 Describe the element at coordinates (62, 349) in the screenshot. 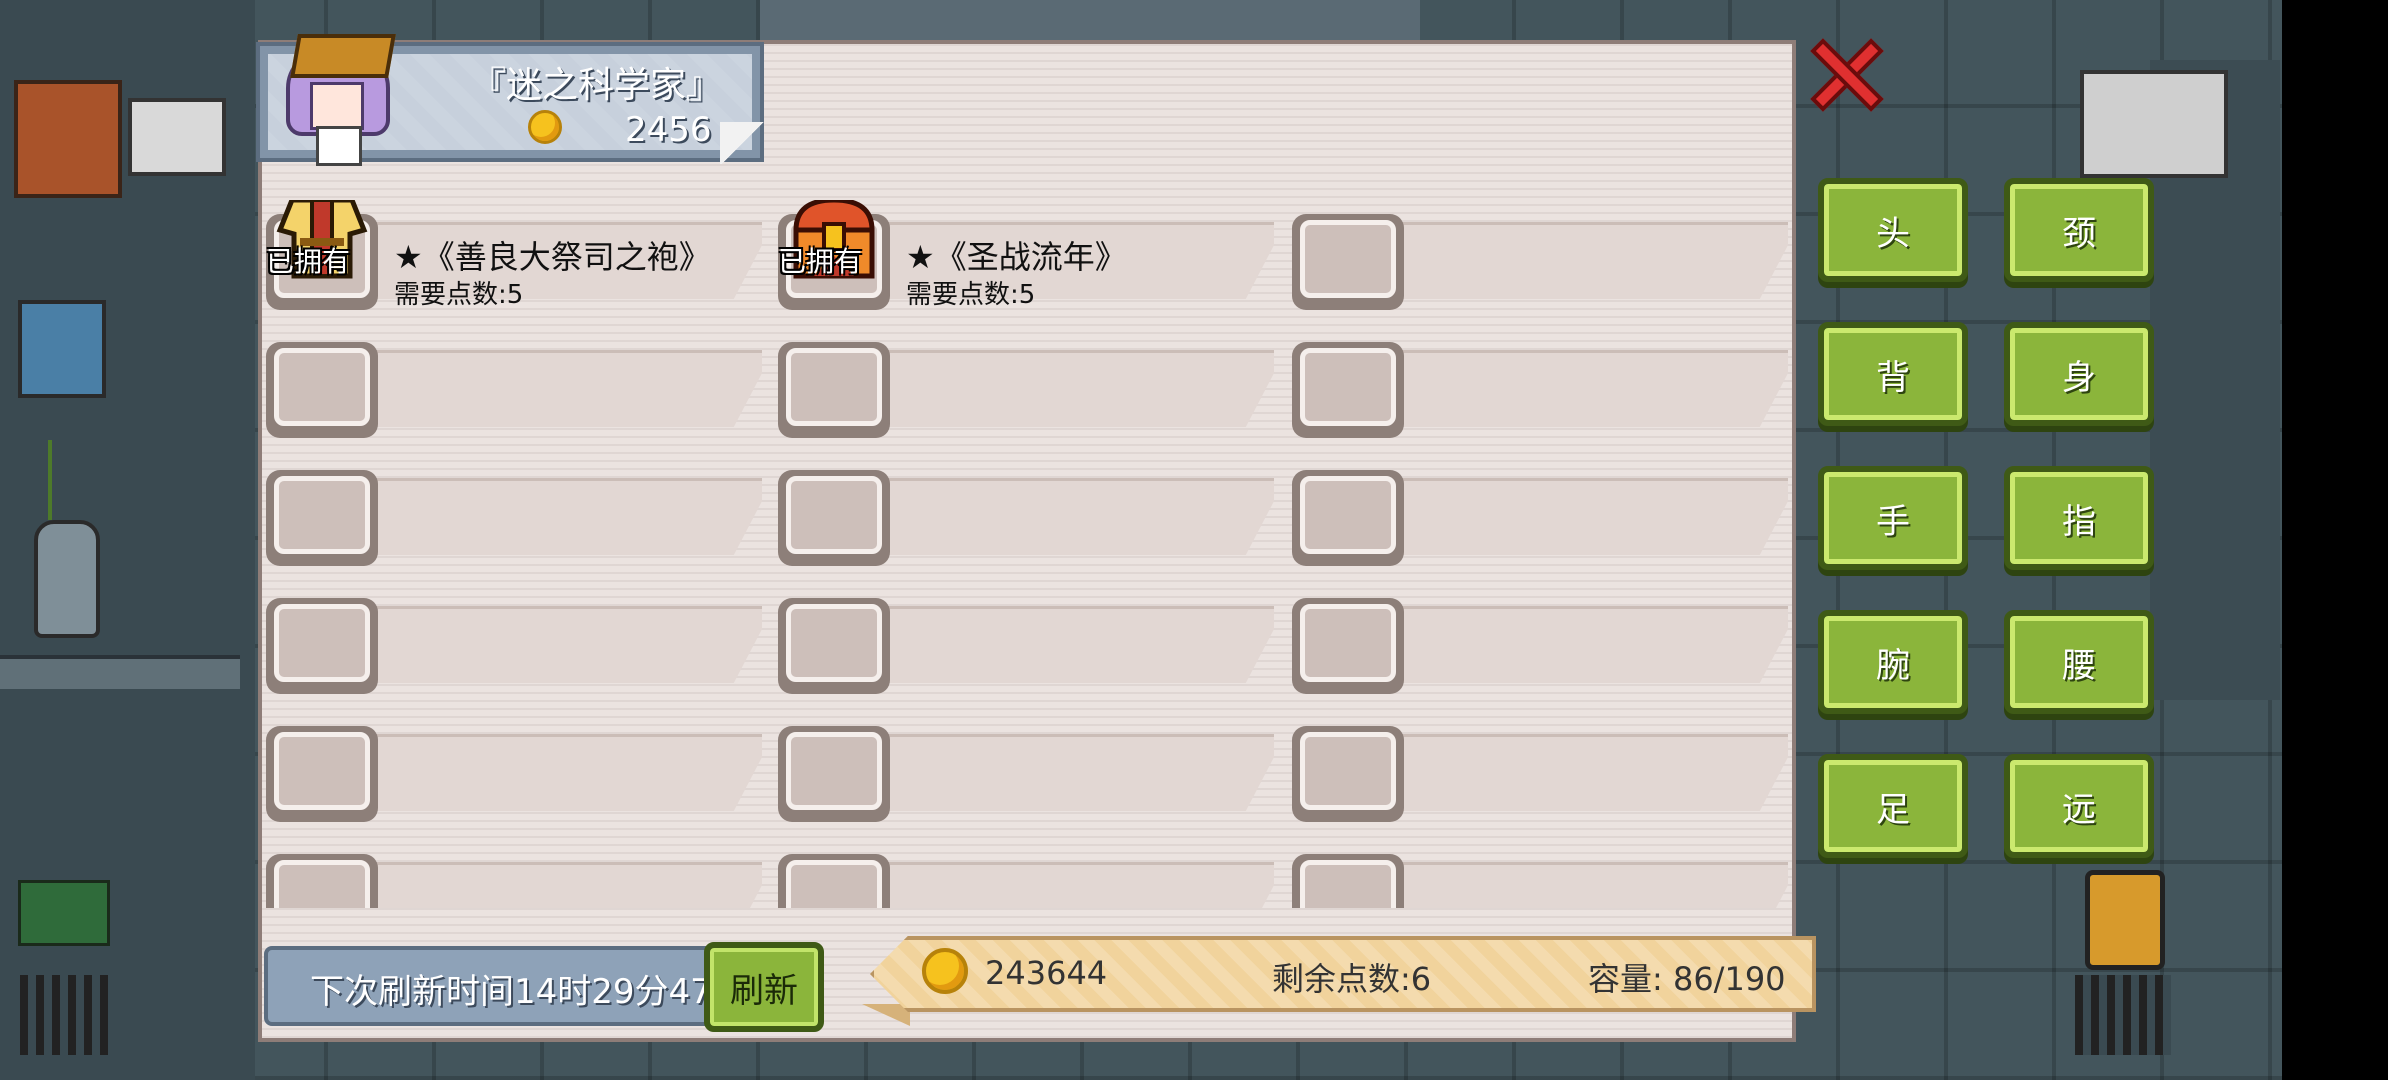

I see `chair-prop` at that location.